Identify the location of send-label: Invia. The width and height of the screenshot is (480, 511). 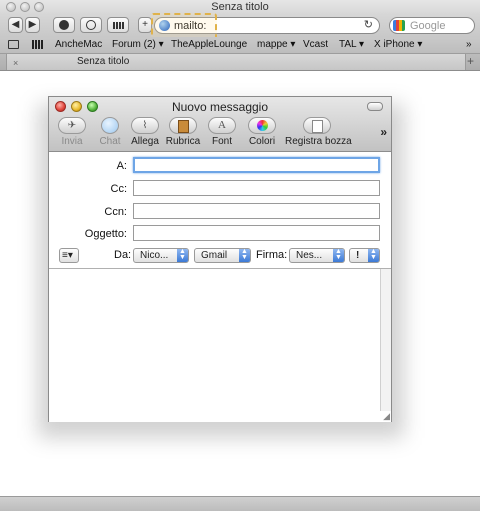
(72, 141).